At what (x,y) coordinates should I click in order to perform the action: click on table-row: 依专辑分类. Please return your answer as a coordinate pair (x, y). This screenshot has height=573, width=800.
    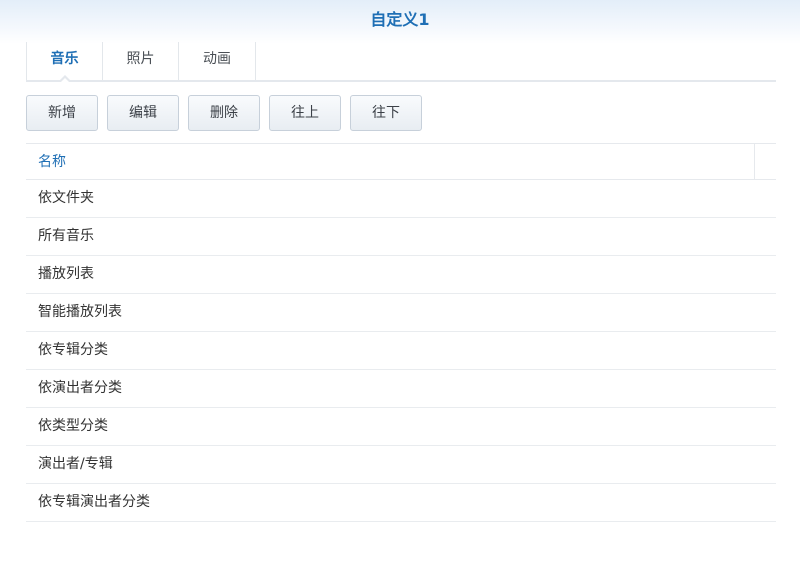
    Looking at the image, I should click on (401, 351).